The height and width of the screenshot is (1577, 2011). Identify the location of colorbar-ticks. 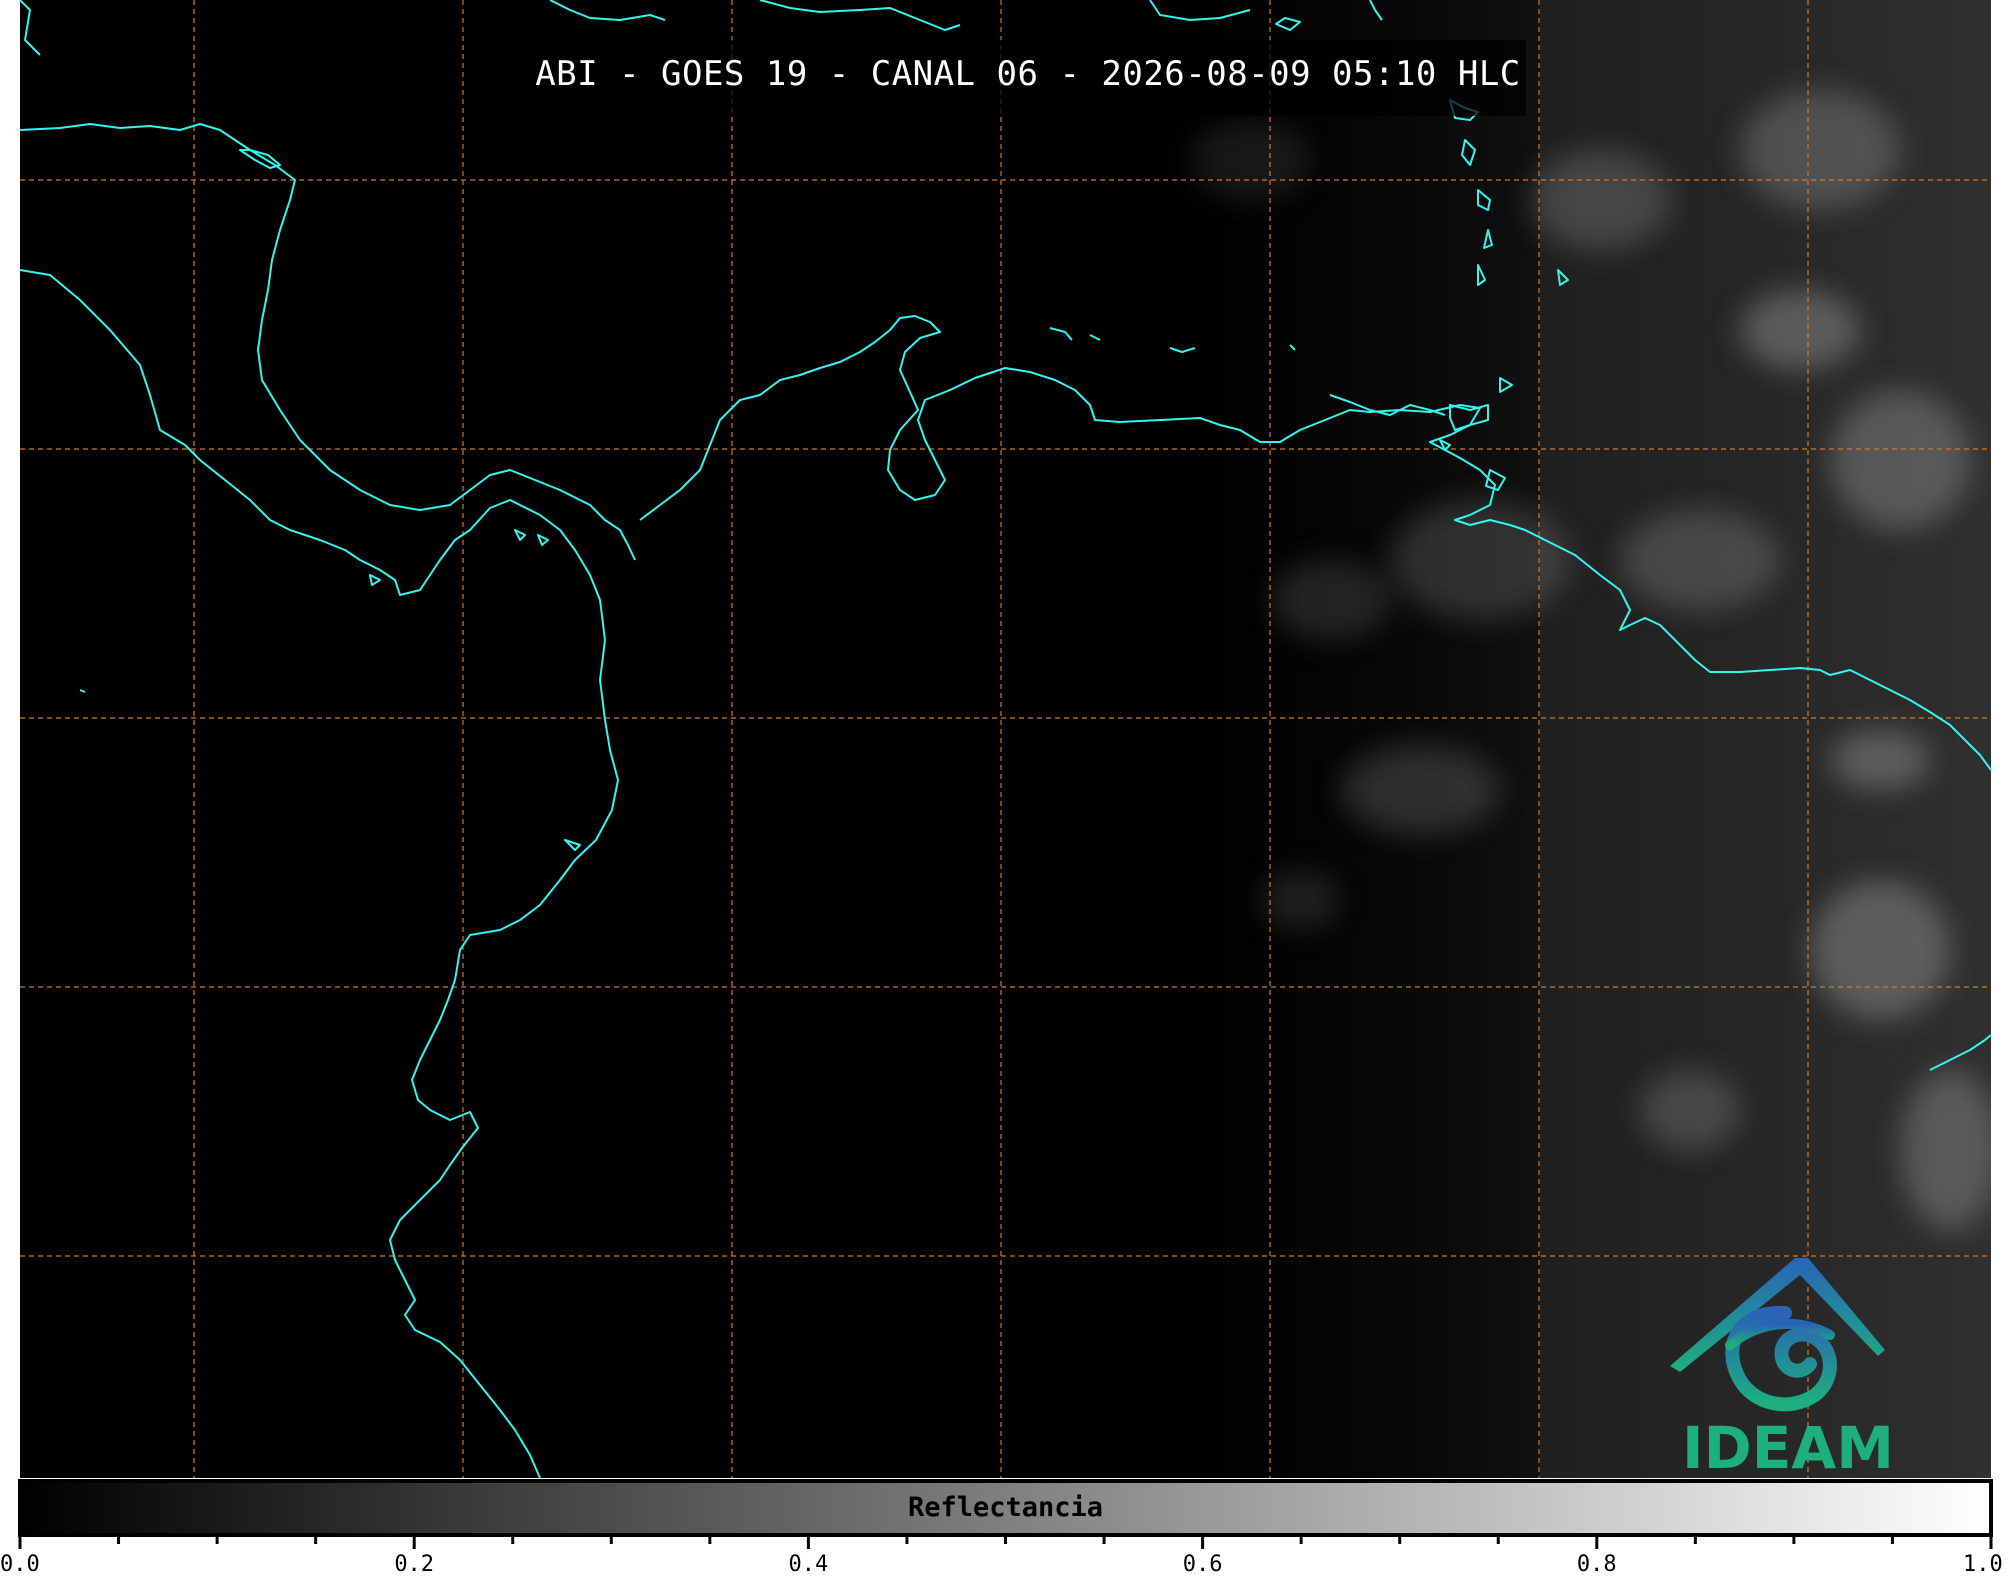
(1005, 1542).